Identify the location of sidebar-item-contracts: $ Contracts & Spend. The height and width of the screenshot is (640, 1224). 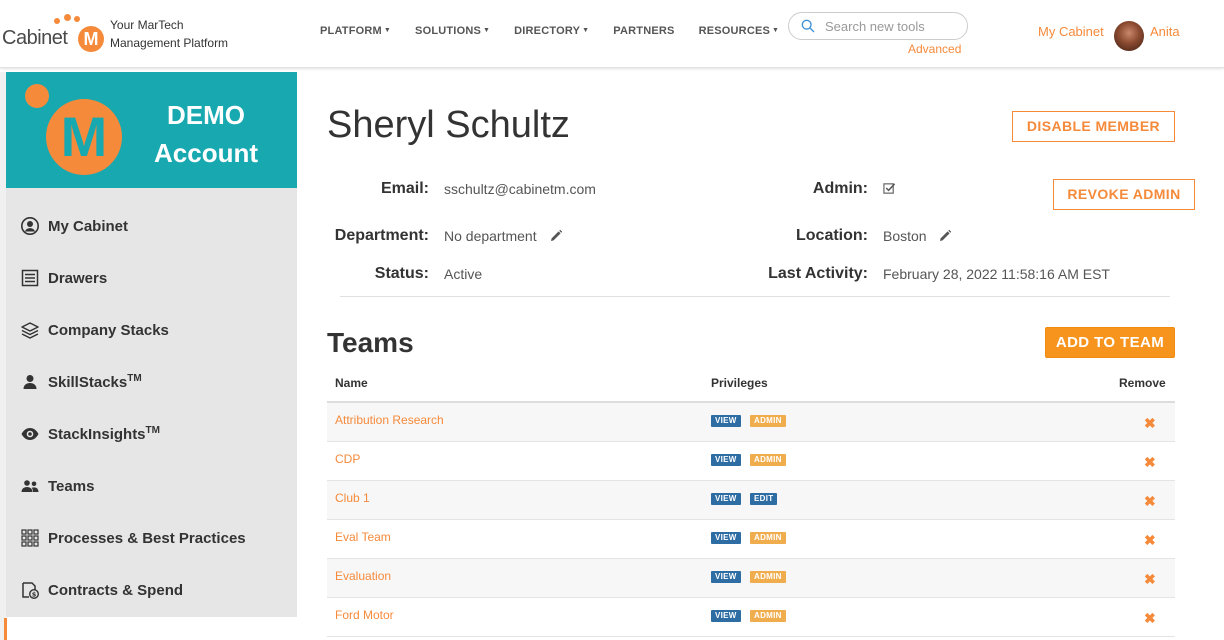
(101, 590).